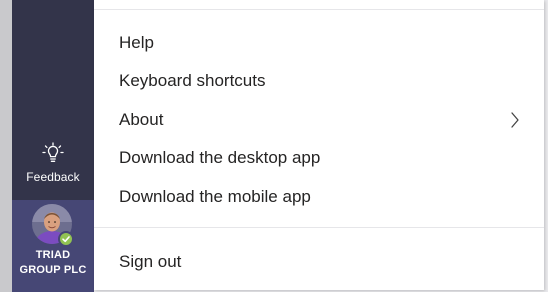 The height and width of the screenshot is (292, 548). I want to click on sign-out-label: Sign out, so click(150, 261).